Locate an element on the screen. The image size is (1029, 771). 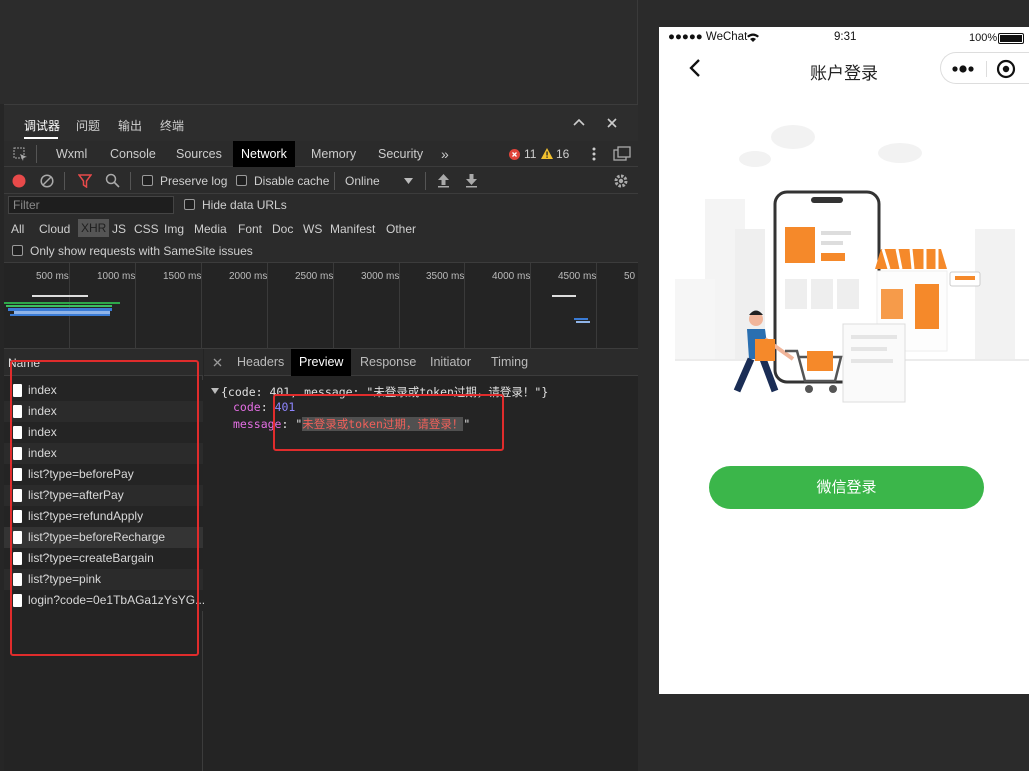
timeline-tick: 3500 ms is located at coordinates (445, 276).